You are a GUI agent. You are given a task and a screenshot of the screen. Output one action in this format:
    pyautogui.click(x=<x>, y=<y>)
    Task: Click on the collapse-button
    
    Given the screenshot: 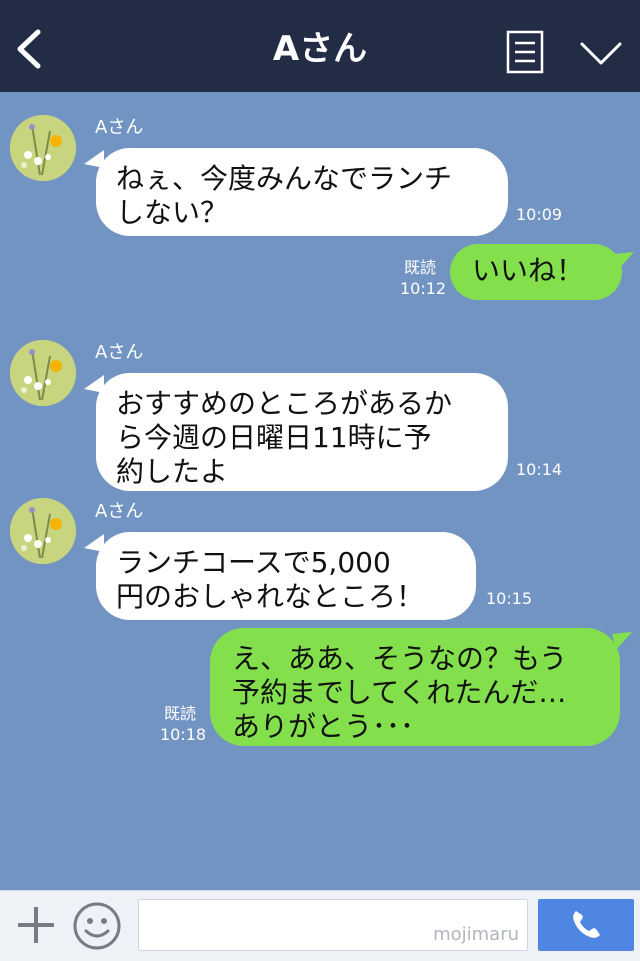 What is the action you would take?
    pyautogui.click(x=601, y=53)
    